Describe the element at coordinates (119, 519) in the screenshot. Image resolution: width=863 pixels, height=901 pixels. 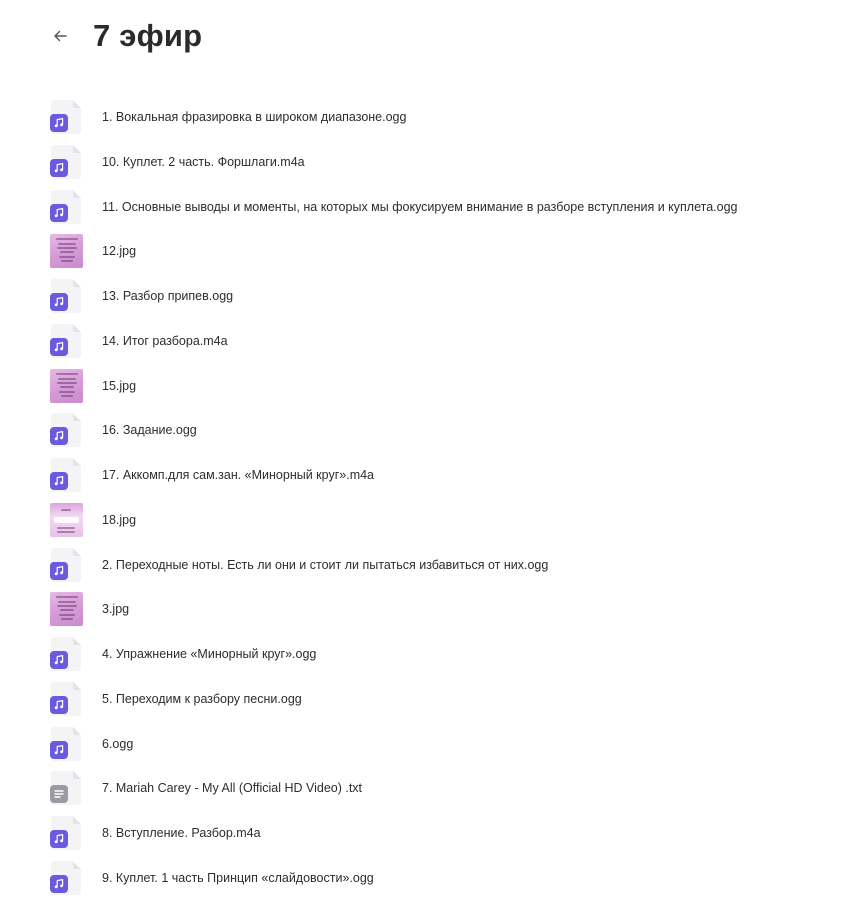
I see `file-name: 18.jpg` at that location.